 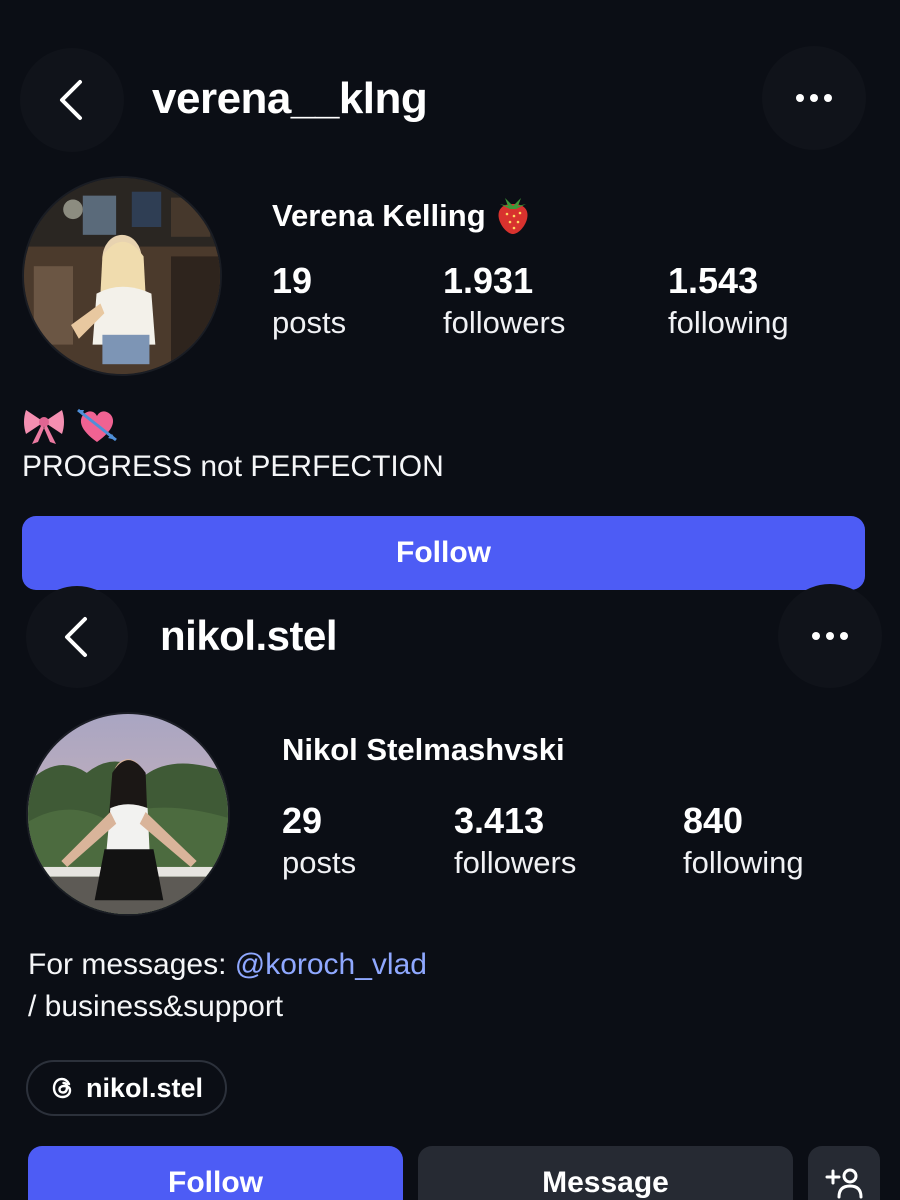 What do you see at coordinates (131, 964) in the screenshot?
I see `bio-prefix: For messages:` at bounding box center [131, 964].